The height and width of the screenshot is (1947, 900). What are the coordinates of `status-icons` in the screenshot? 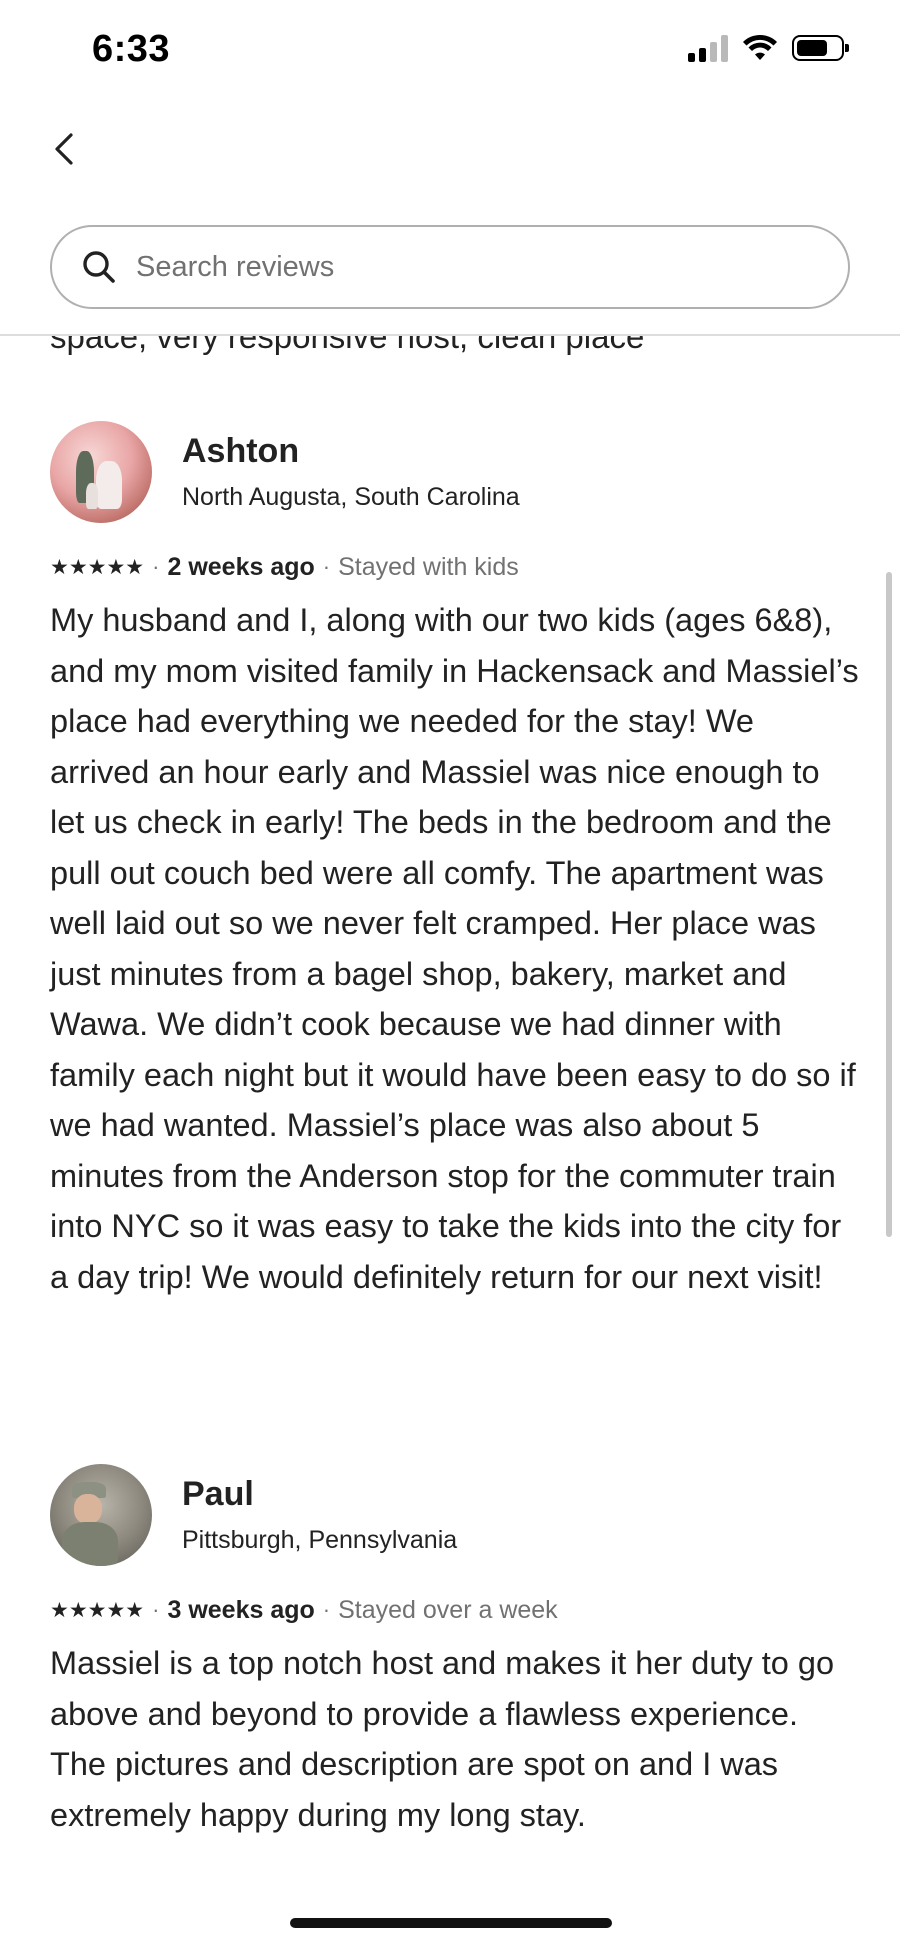 It's located at (768, 48).